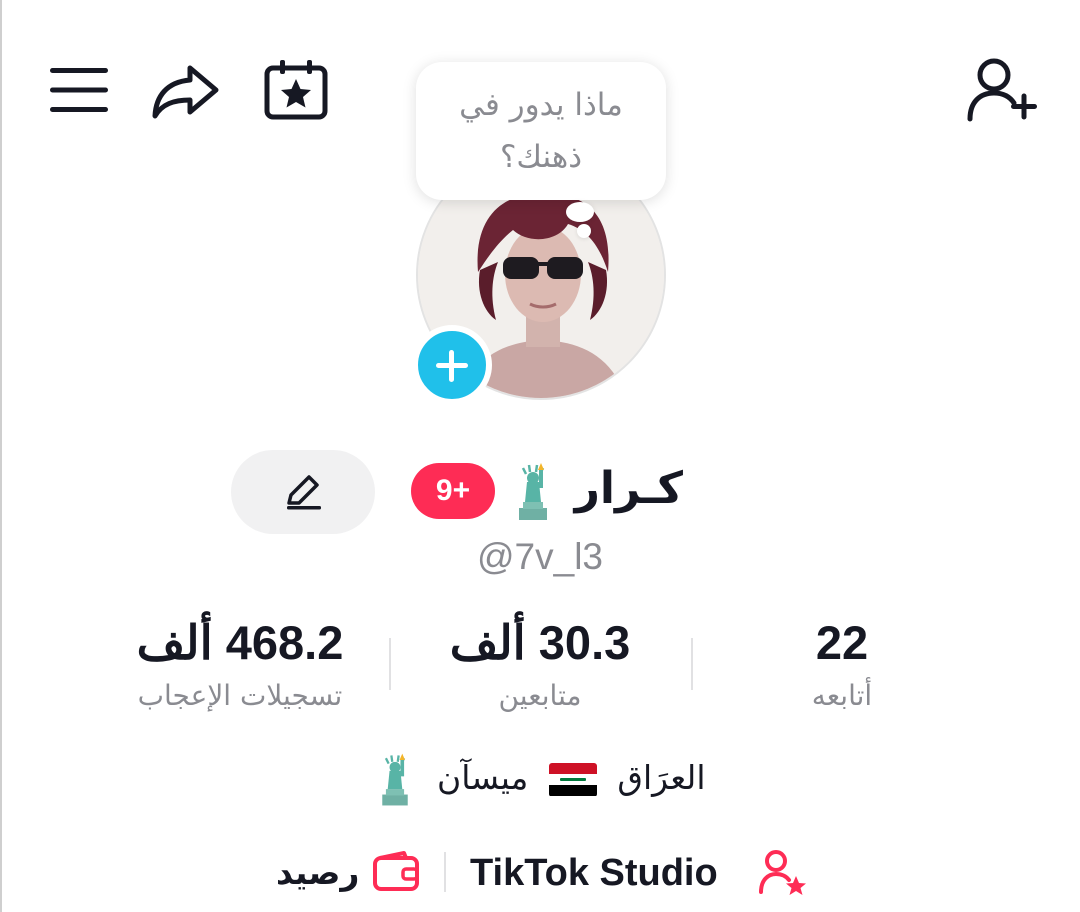 This screenshot has height=912, width=1080. Describe the element at coordinates (580, 212) in the screenshot. I see `bubble-tail-large` at that location.